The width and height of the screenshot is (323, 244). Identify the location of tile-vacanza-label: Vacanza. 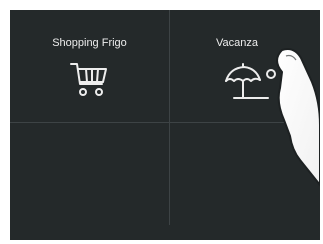
(237, 43).